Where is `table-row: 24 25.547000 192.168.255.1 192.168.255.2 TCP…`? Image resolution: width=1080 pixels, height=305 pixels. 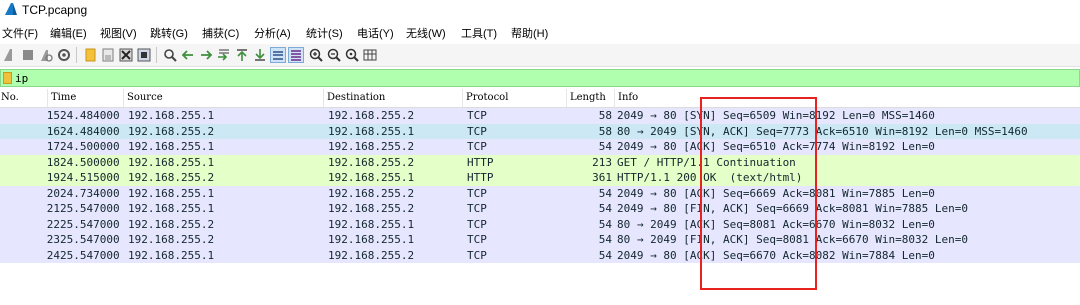
table-row: 24 25.547000 192.168.255.1 192.168.255.2 TCP… is located at coordinates (540, 255).